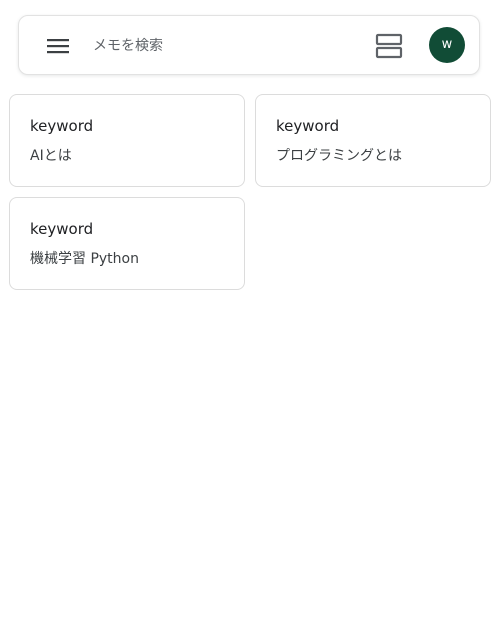  I want to click on list-view-icon, so click(389, 46).